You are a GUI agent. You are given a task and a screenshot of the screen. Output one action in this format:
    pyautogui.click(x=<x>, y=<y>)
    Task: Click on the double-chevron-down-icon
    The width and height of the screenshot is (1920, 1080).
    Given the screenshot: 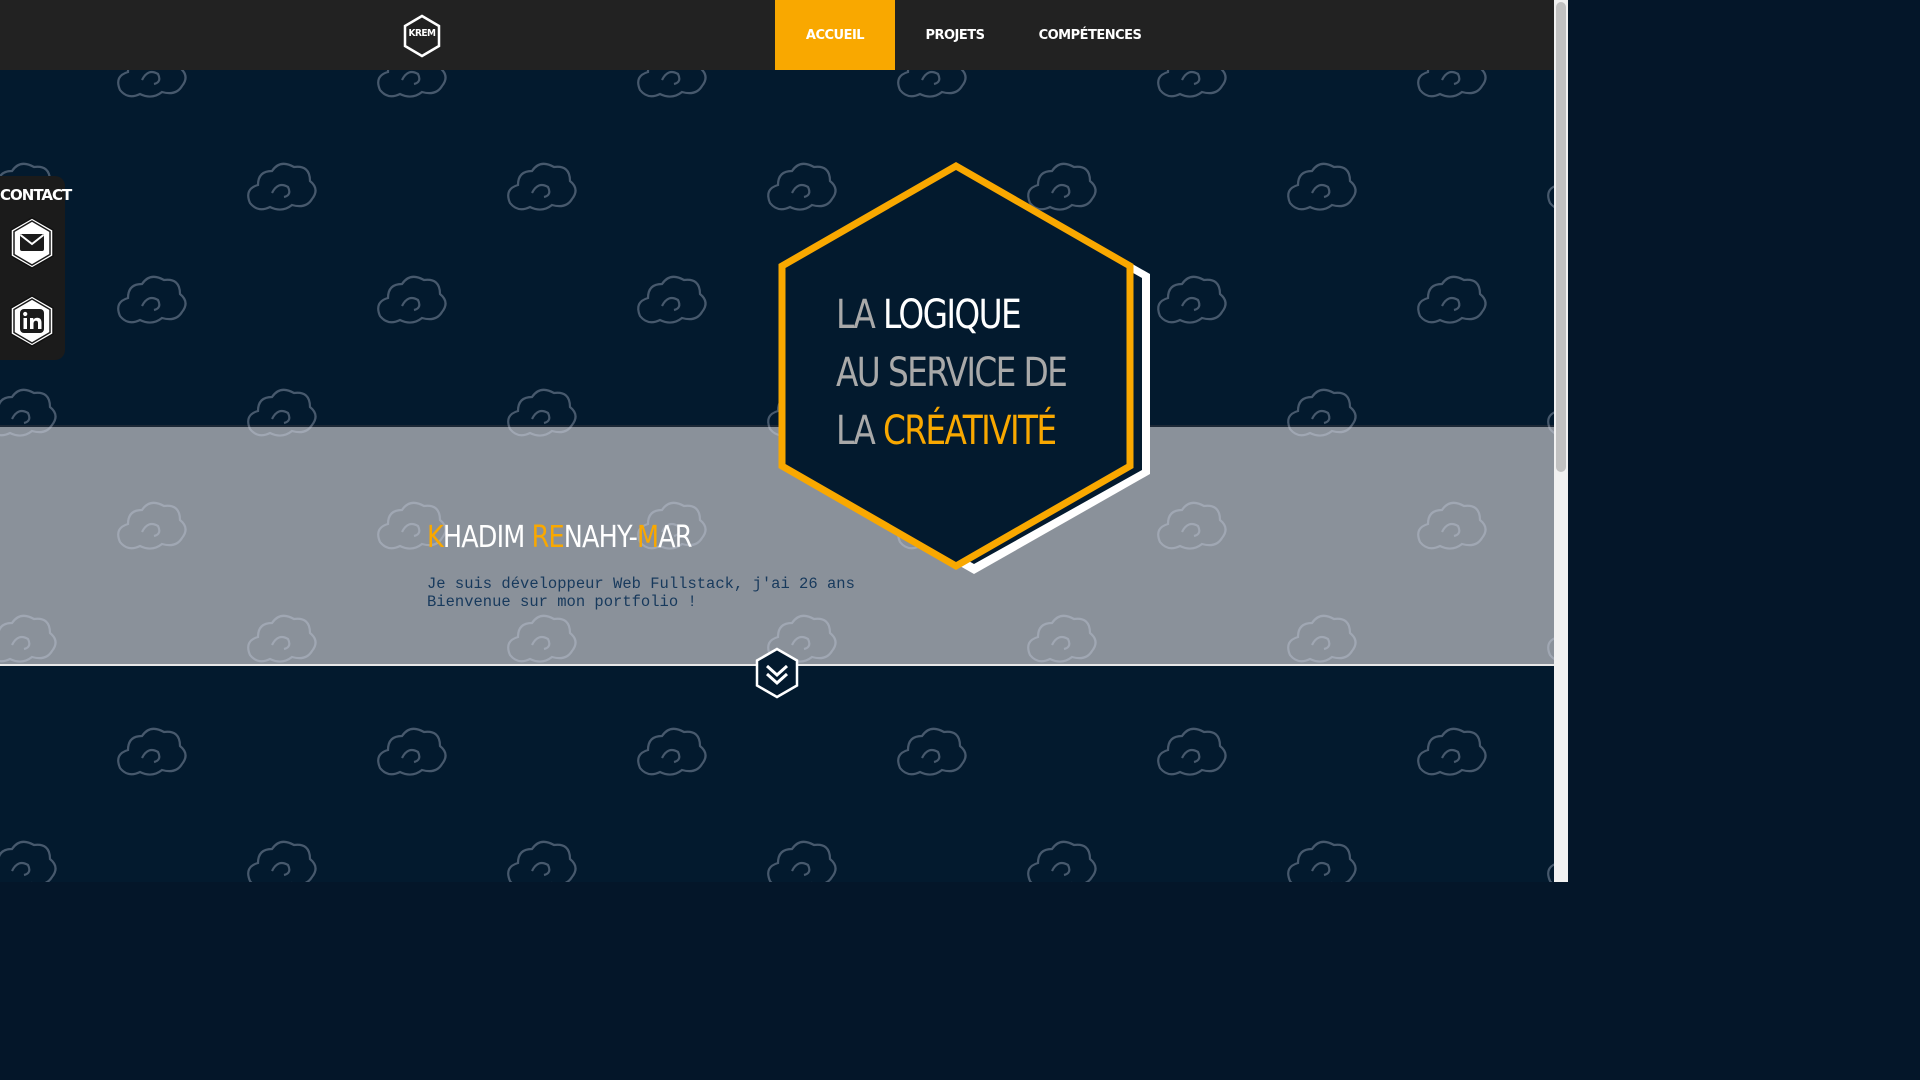 What is the action you would take?
    pyautogui.click(x=777, y=673)
    